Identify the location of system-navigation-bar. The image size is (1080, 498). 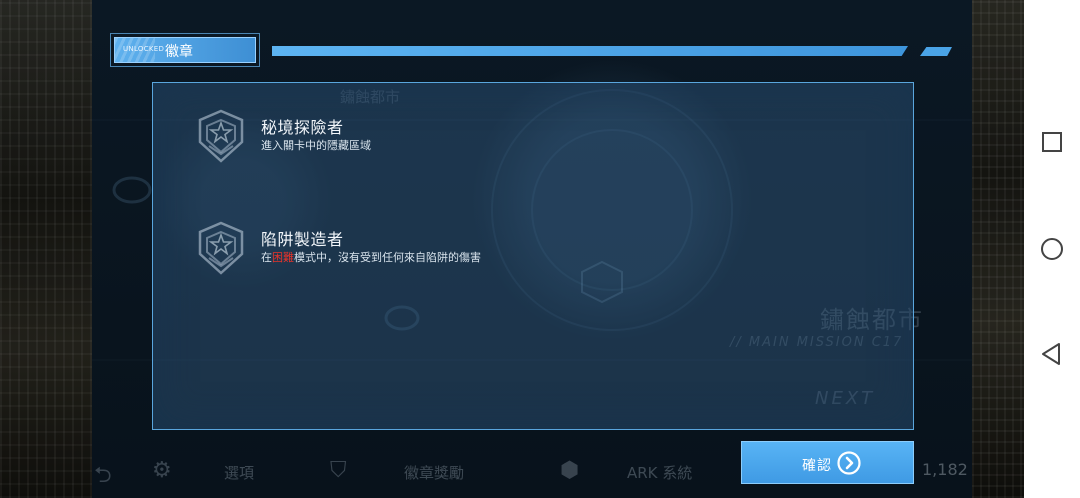
(1052, 249).